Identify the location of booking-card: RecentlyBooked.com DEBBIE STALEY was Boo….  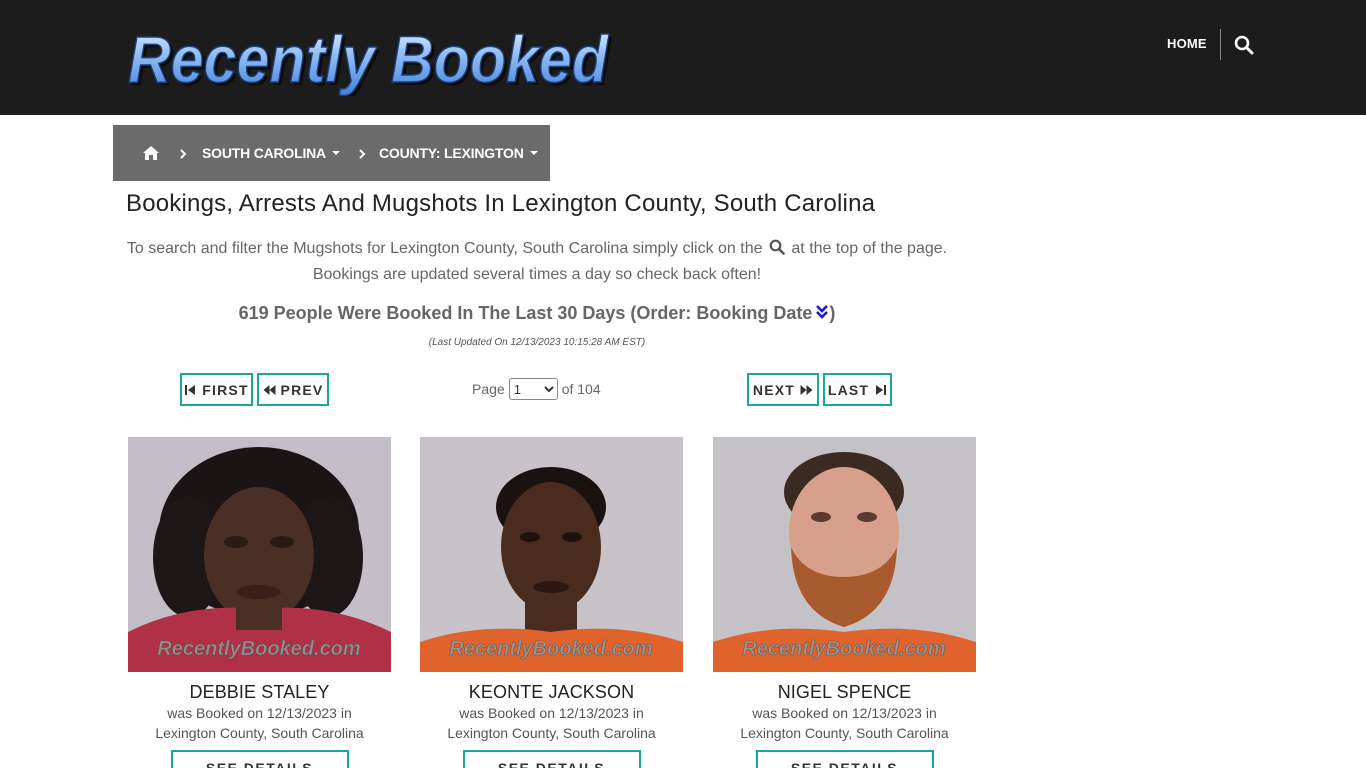
(259, 602).